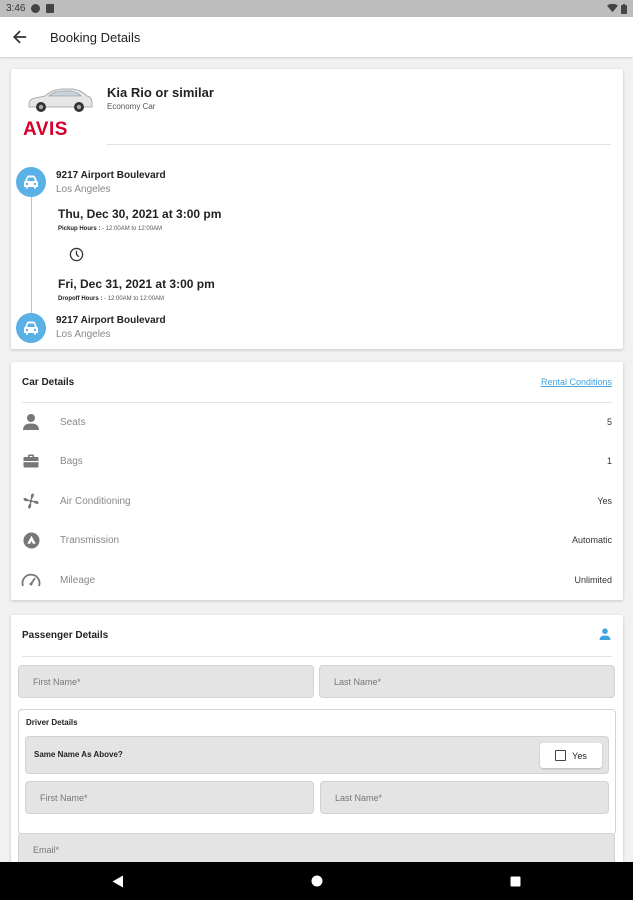 The image size is (633, 900). I want to click on pickup-city: Los Angeles, so click(83, 189).